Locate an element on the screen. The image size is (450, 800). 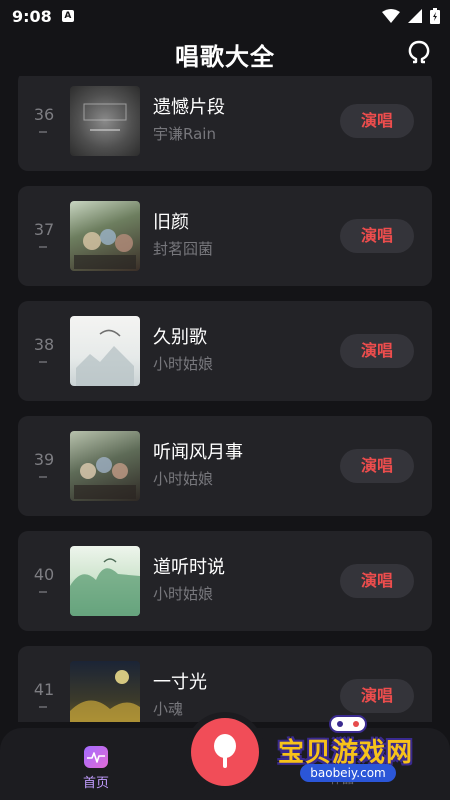
wifi-icon is located at coordinates (391, 16).